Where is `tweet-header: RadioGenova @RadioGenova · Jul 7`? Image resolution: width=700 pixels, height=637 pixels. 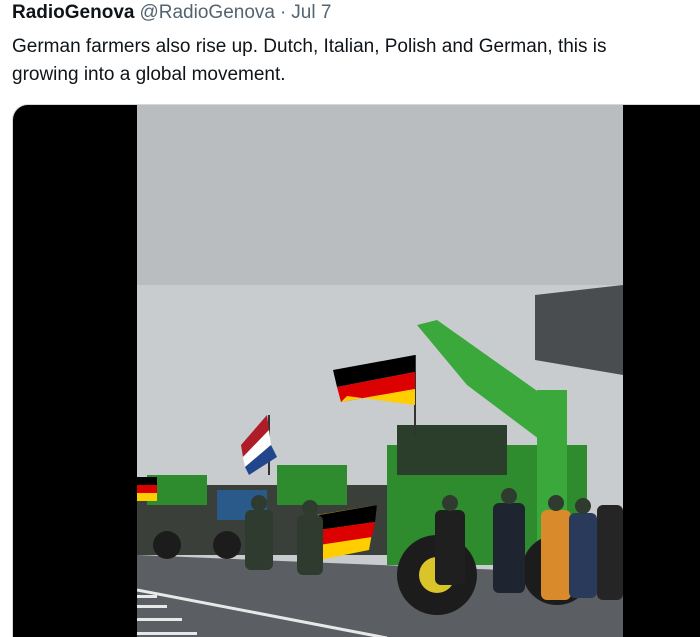 tweet-header: RadioGenova @RadioGenova · Jul 7 is located at coordinates (171, 13).